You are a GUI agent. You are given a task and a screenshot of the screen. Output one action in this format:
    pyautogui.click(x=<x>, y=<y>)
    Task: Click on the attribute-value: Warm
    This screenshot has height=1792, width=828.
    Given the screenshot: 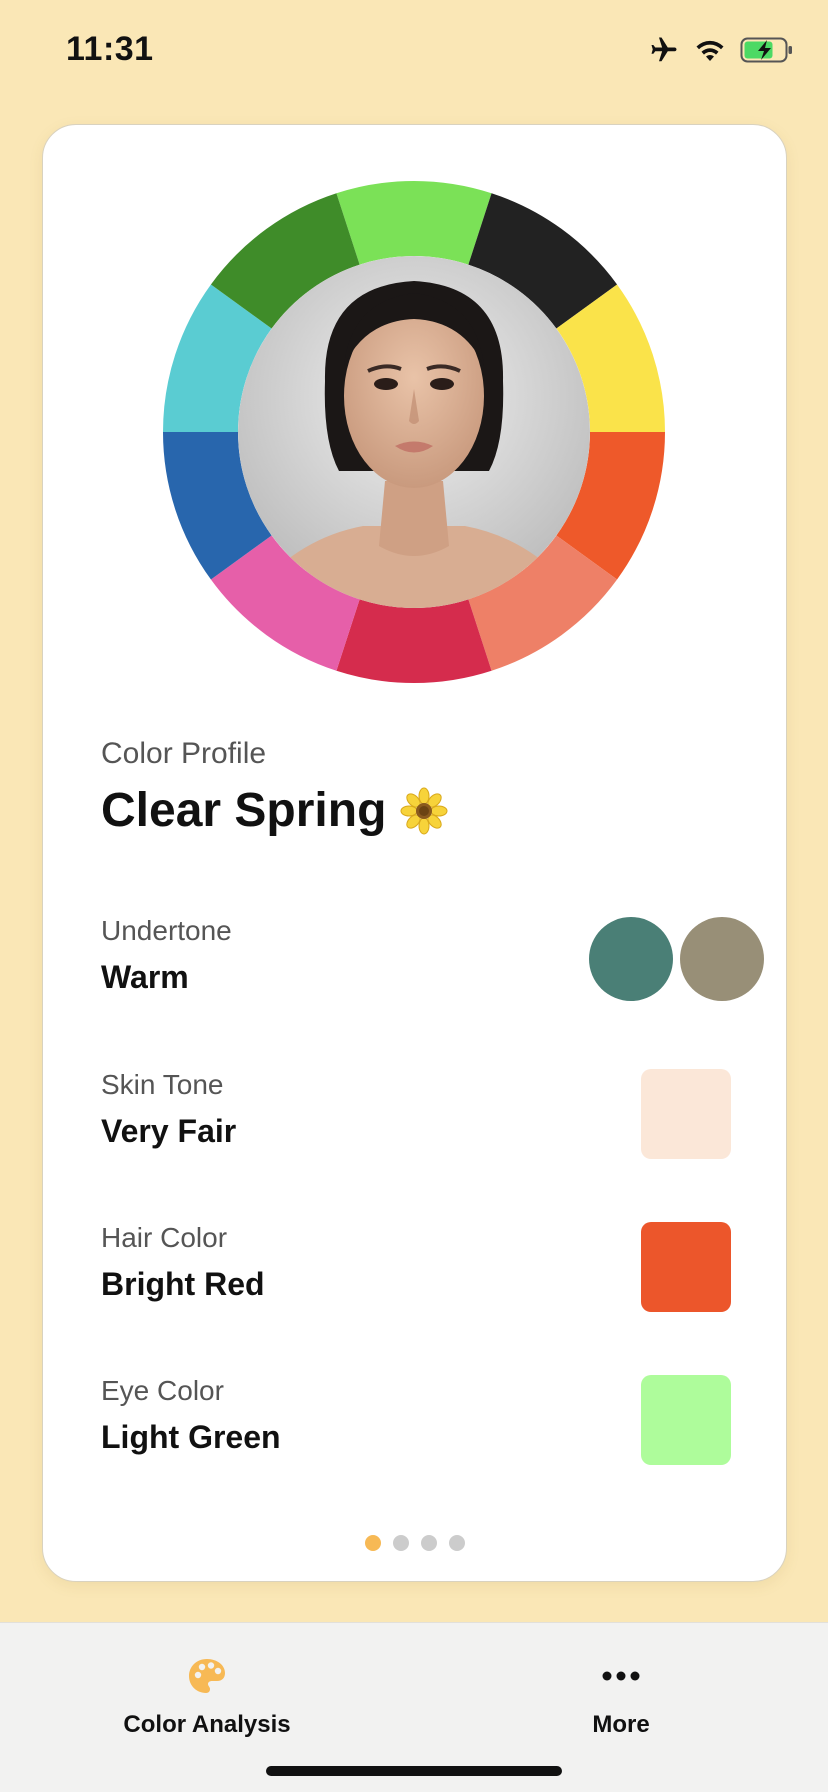 What is the action you would take?
    pyautogui.click(x=145, y=977)
    